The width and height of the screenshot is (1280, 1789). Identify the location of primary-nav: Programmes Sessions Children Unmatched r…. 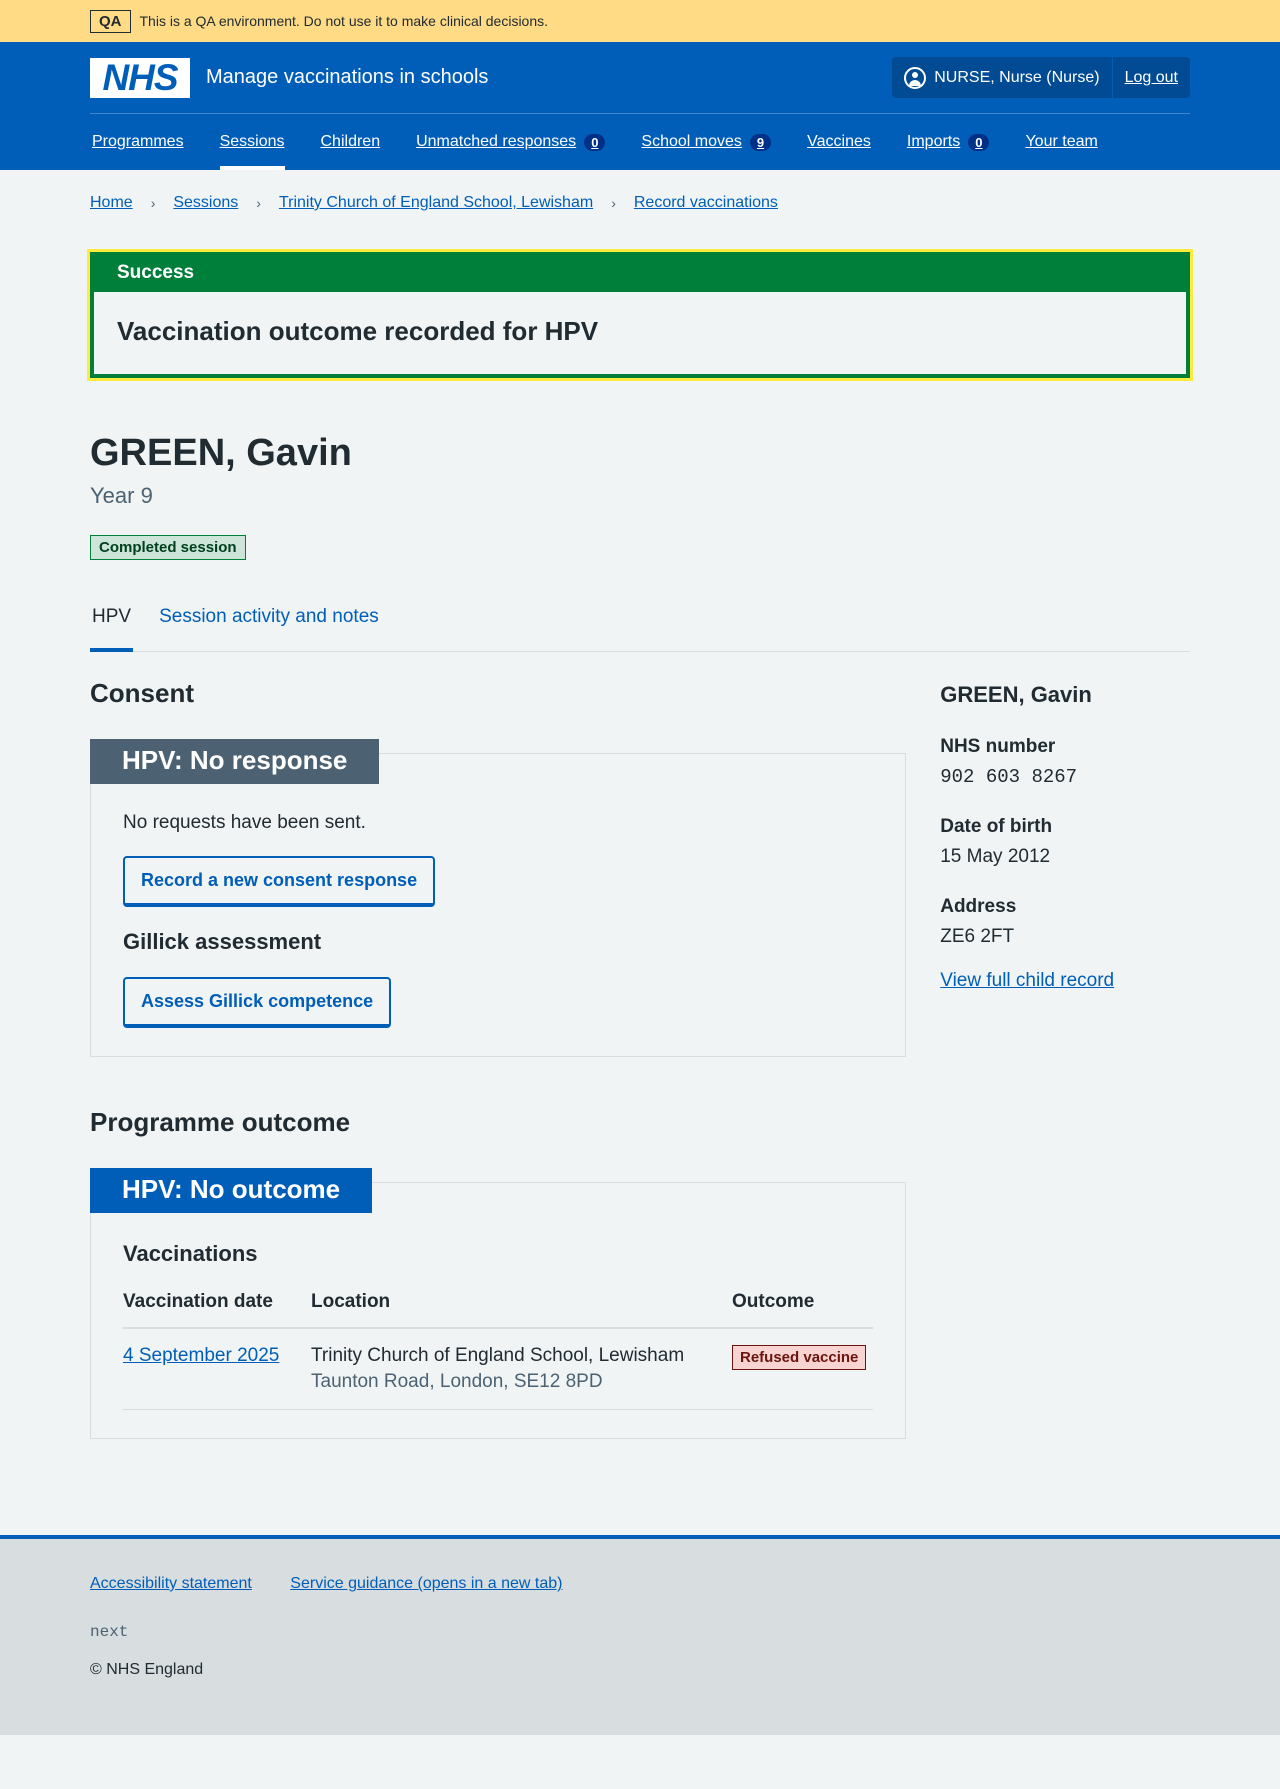
(640, 142).